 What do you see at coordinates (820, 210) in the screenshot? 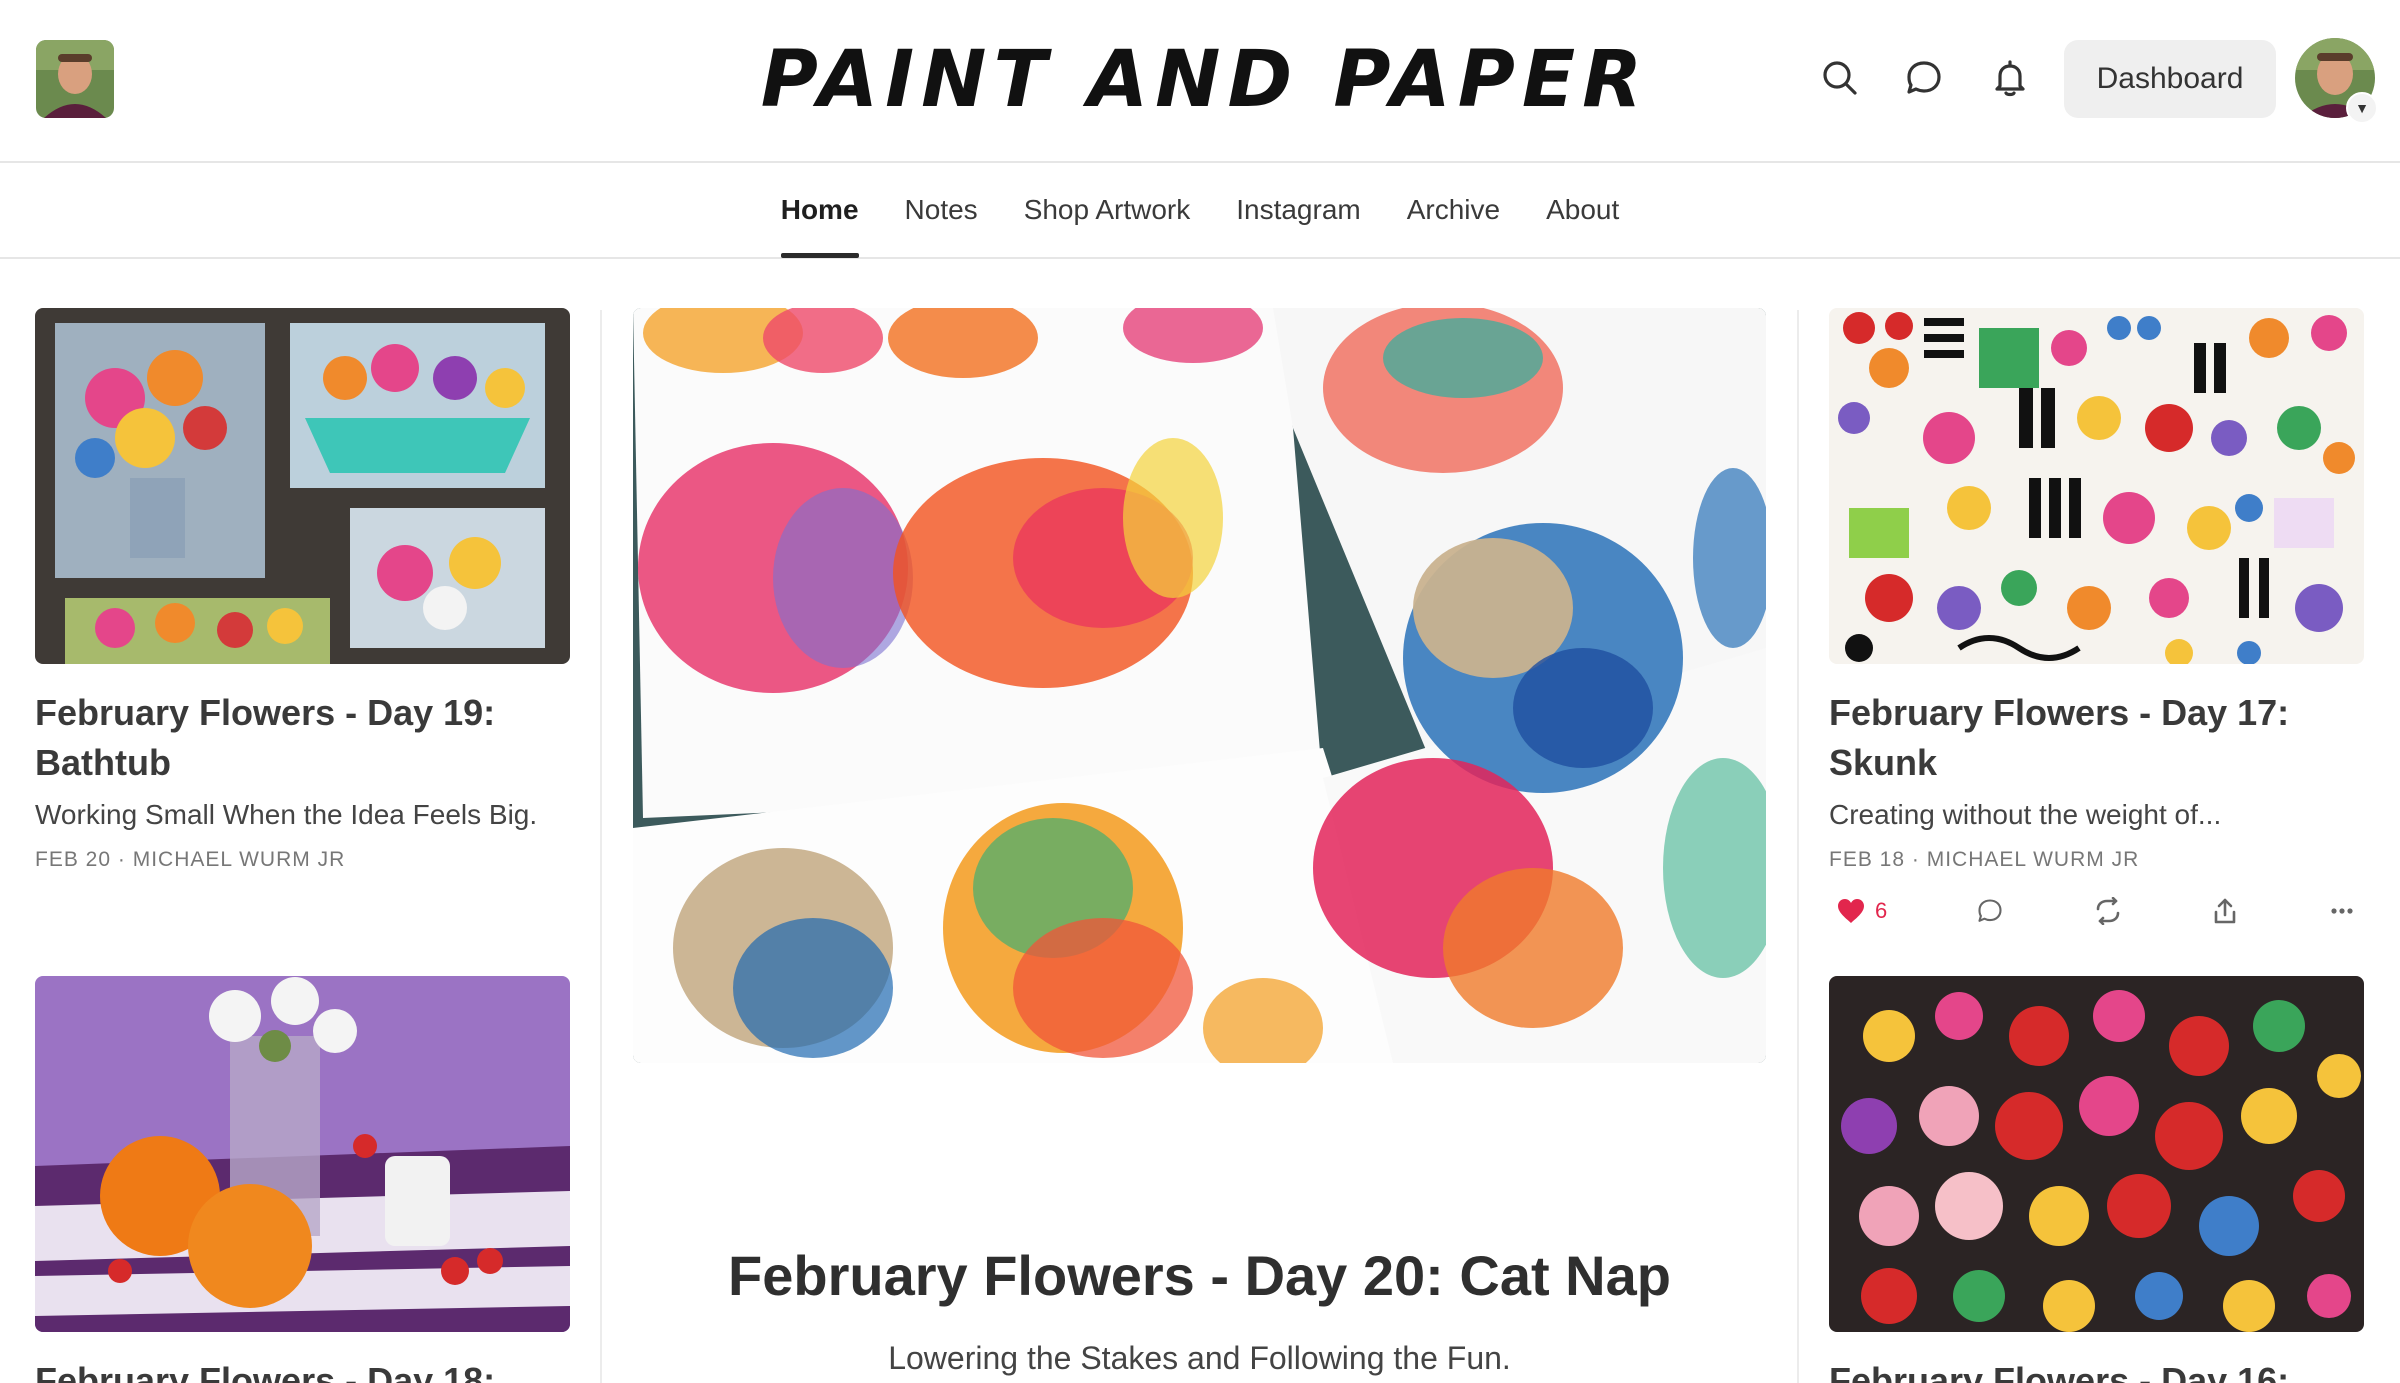
I see `tab-home: Home` at bounding box center [820, 210].